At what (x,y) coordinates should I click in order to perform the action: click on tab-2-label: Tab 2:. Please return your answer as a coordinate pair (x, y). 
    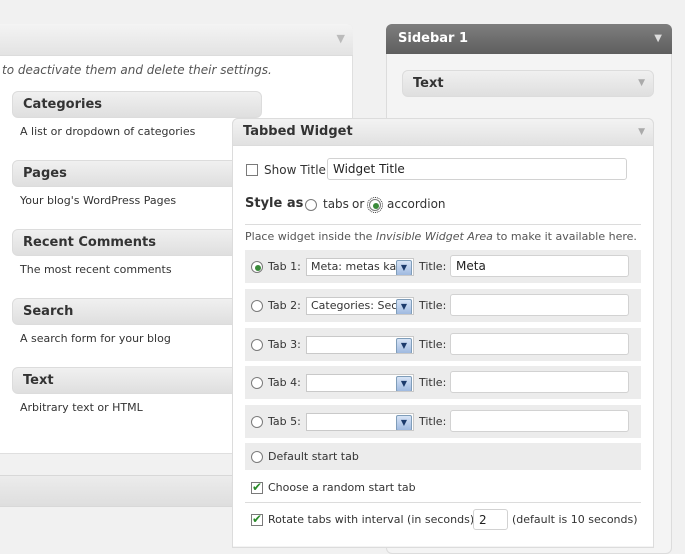
    Looking at the image, I should click on (284, 305).